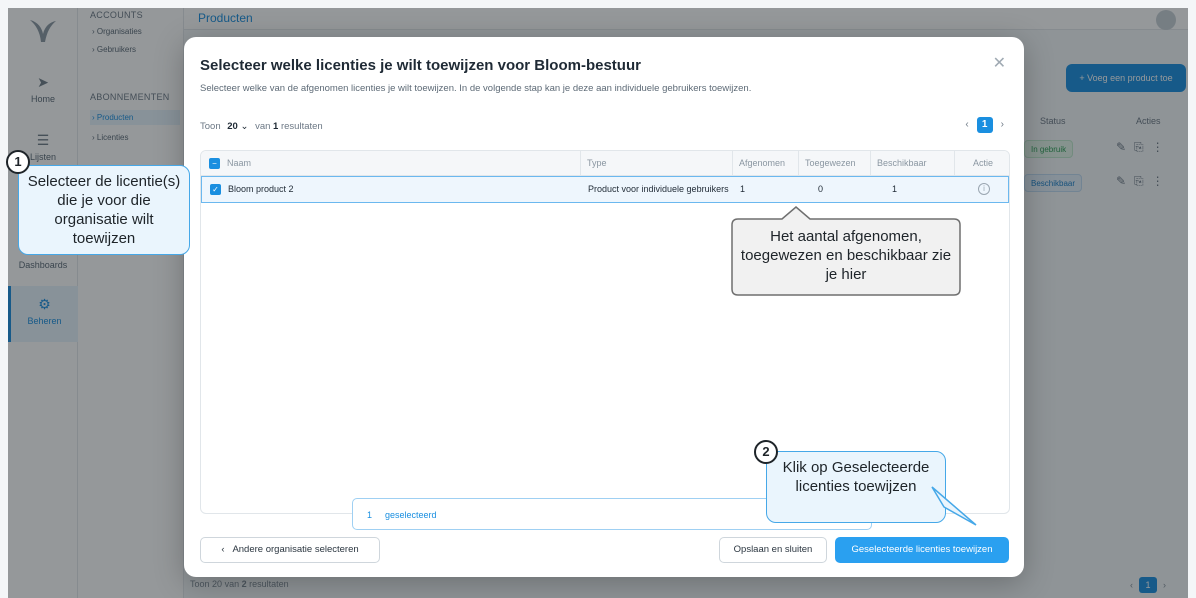 The height and width of the screenshot is (598, 1196). What do you see at coordinates (370, 515) in the screenshot?
I see `selected-count: 1` at bounding box center [370, 515].